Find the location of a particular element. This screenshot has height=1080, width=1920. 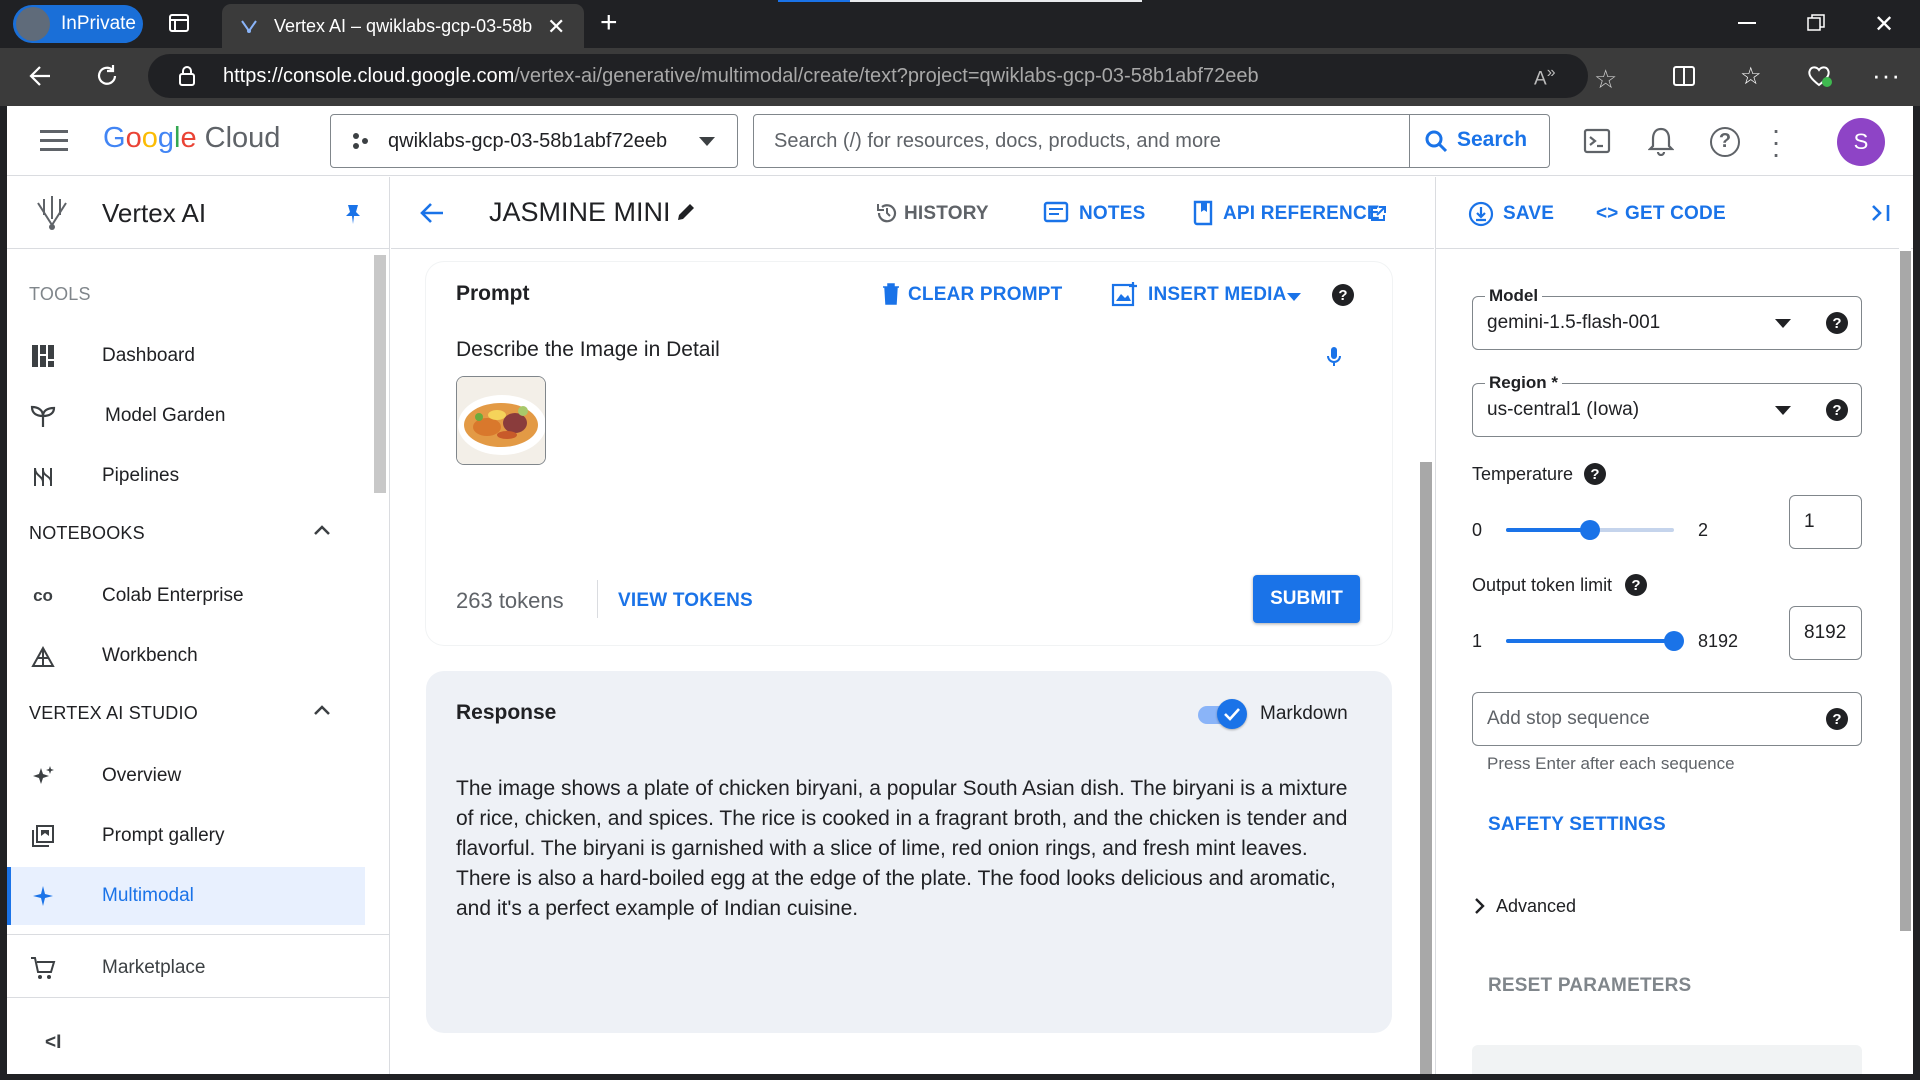

restore-icon is located at coordinates (1816, 23).